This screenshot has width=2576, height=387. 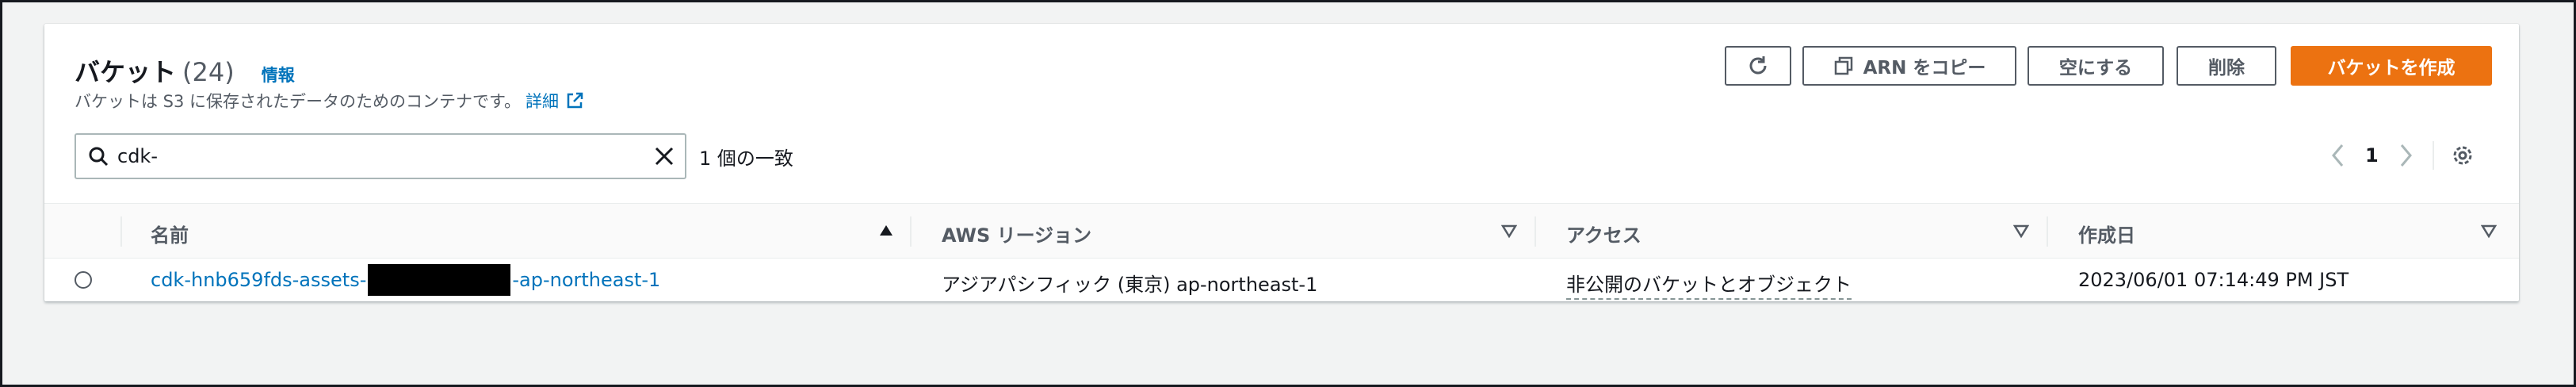 I want to click on settings-gear-icon, so click(x=2462, y=155).